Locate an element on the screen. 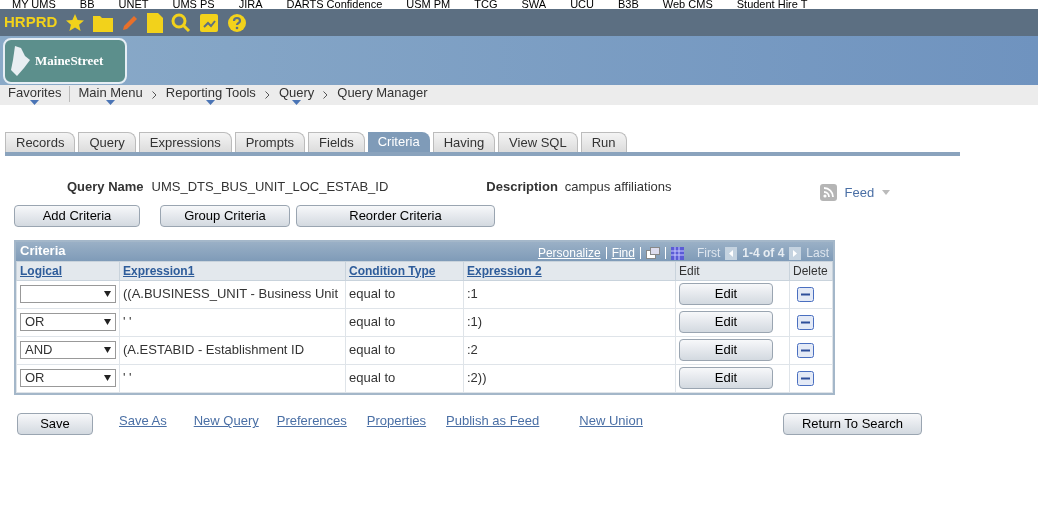  bookmark-link: UCU is located at coordinates (582, 4).